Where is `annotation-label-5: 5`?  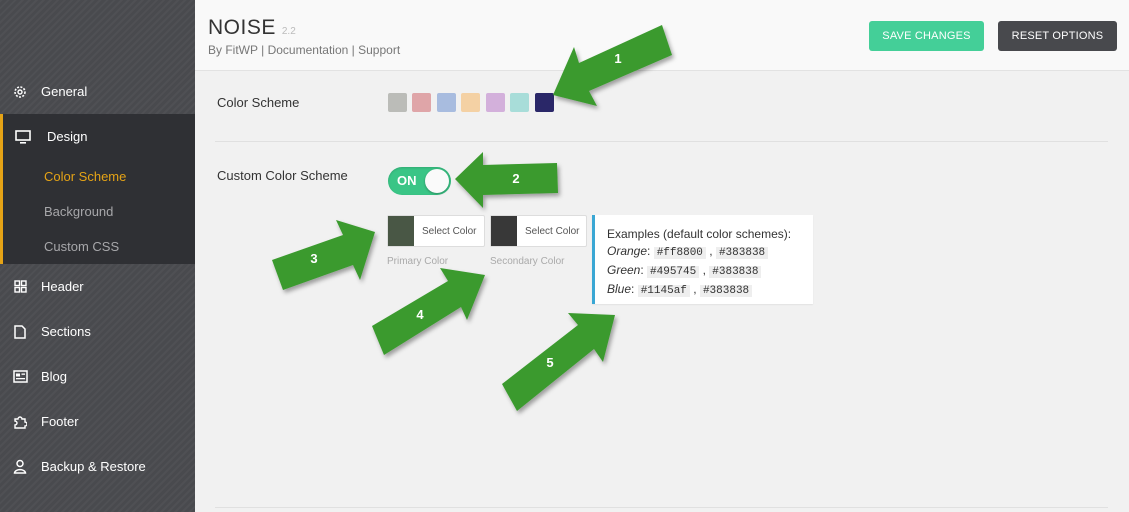 annotation-label-5: 5 is located at coordinates (549, 362).